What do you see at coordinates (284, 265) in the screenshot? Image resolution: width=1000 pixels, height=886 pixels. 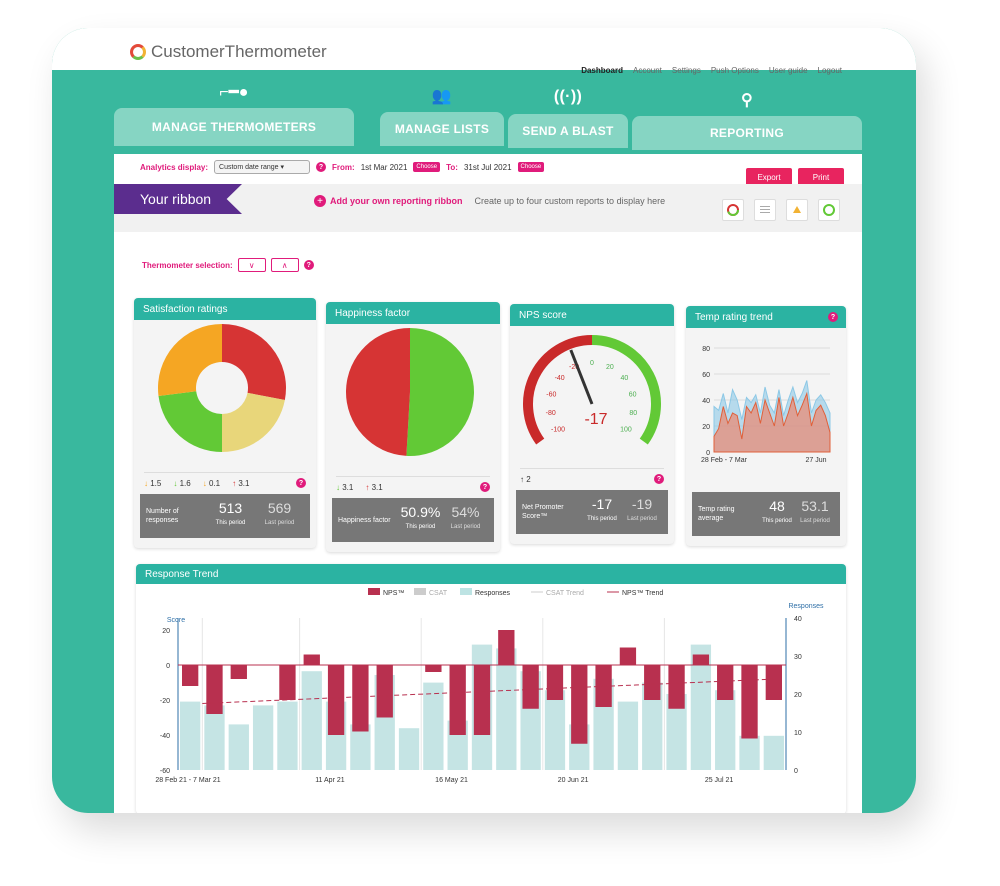 I see `chevron-up-icon: ∧` at bounding box center [284, 265].